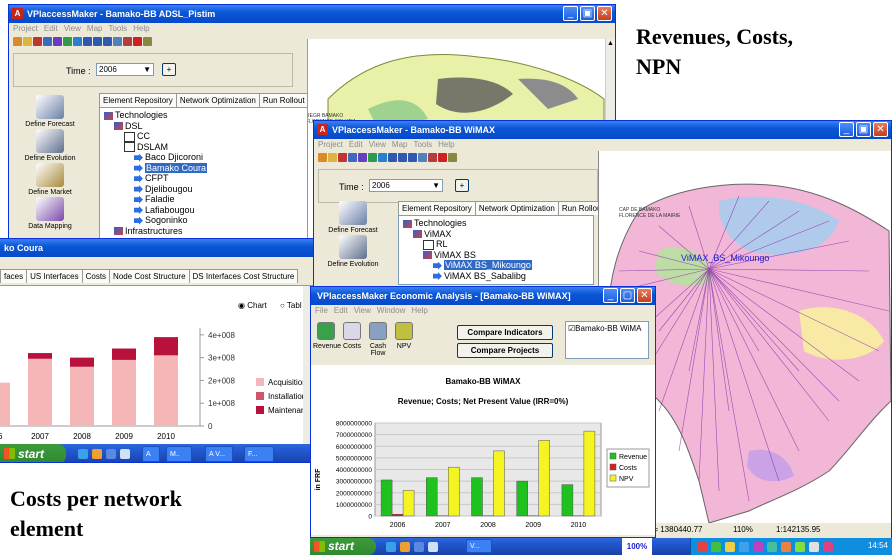  Describe the element at coordinates (137, 41) in the screenshot. I see `pin-icon` at that location.